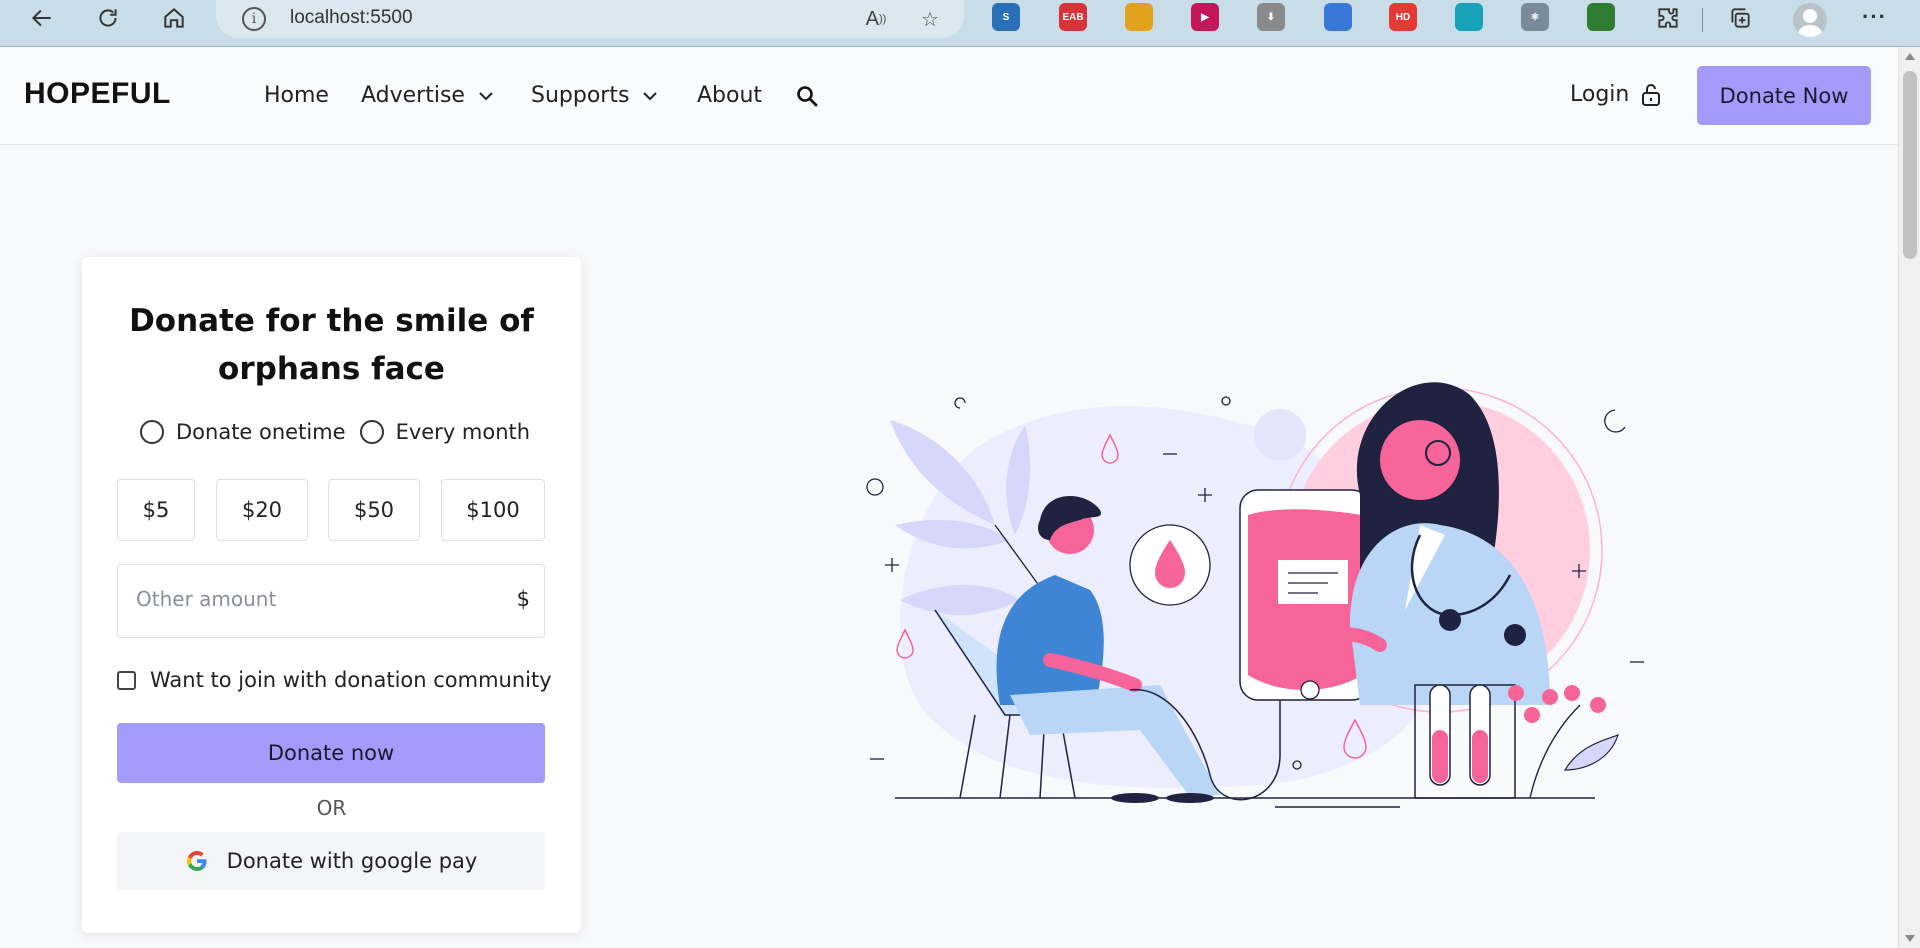 The width and height of the screenshot is (1920, 948). What do you see at coordinates (807, 96) in the screenshot?
I see `search-icon` at bounding box center [807, 96].